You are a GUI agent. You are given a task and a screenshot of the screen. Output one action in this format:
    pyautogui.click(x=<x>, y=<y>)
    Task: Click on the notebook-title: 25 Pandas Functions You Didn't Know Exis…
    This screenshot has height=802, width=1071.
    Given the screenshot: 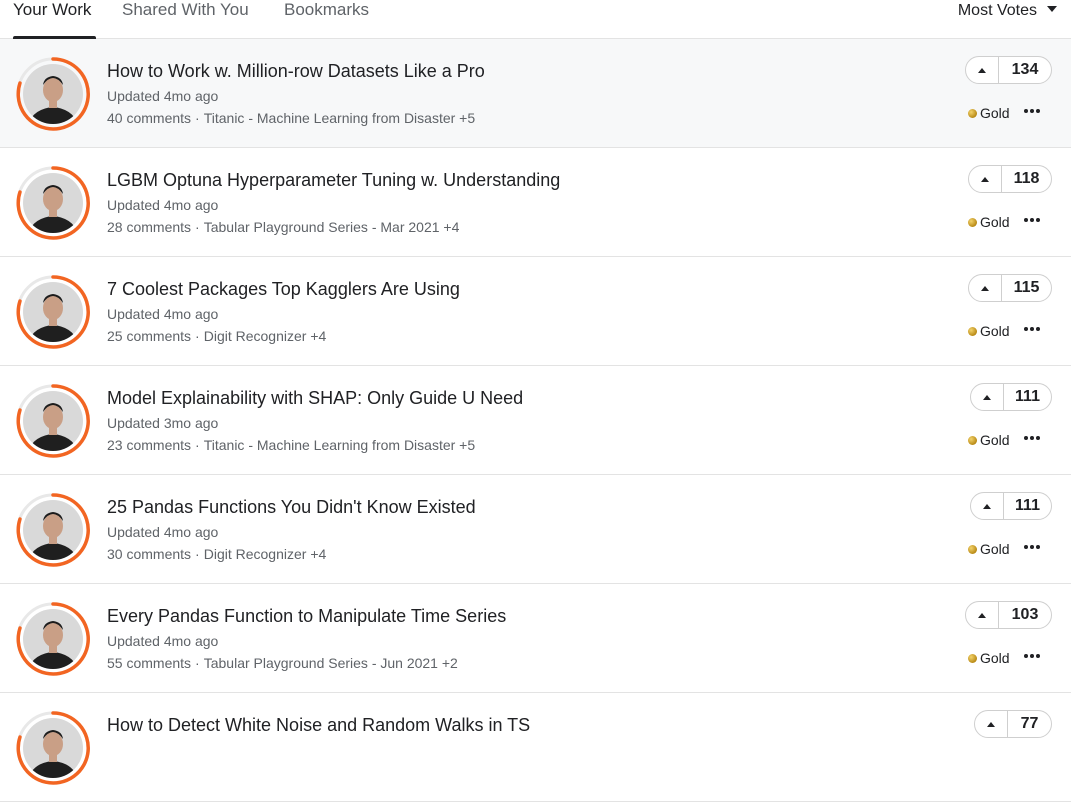 What is the action you would take?
    pyautogui.click(x=291, y=507)
    